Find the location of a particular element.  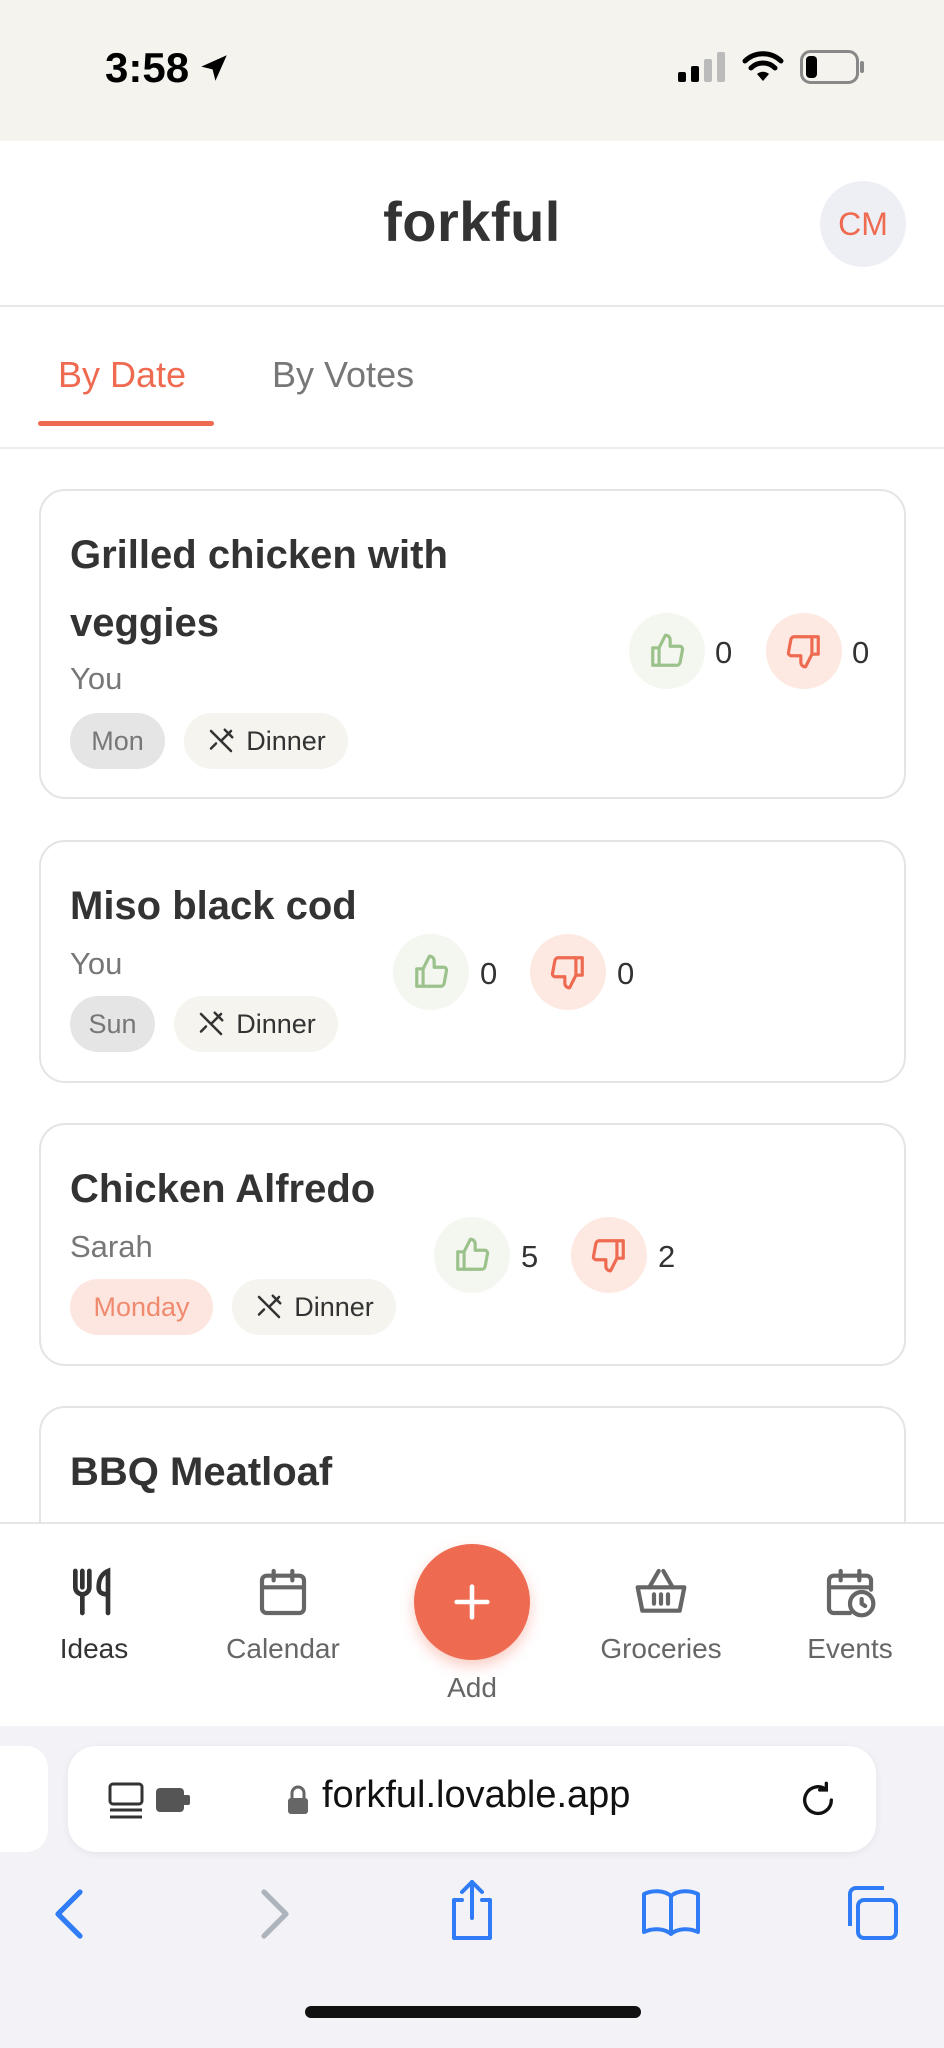

meal-card: Chicken Alfredo Sarah Monday Dinner 5 2 is located at coordinates (472, 1244).